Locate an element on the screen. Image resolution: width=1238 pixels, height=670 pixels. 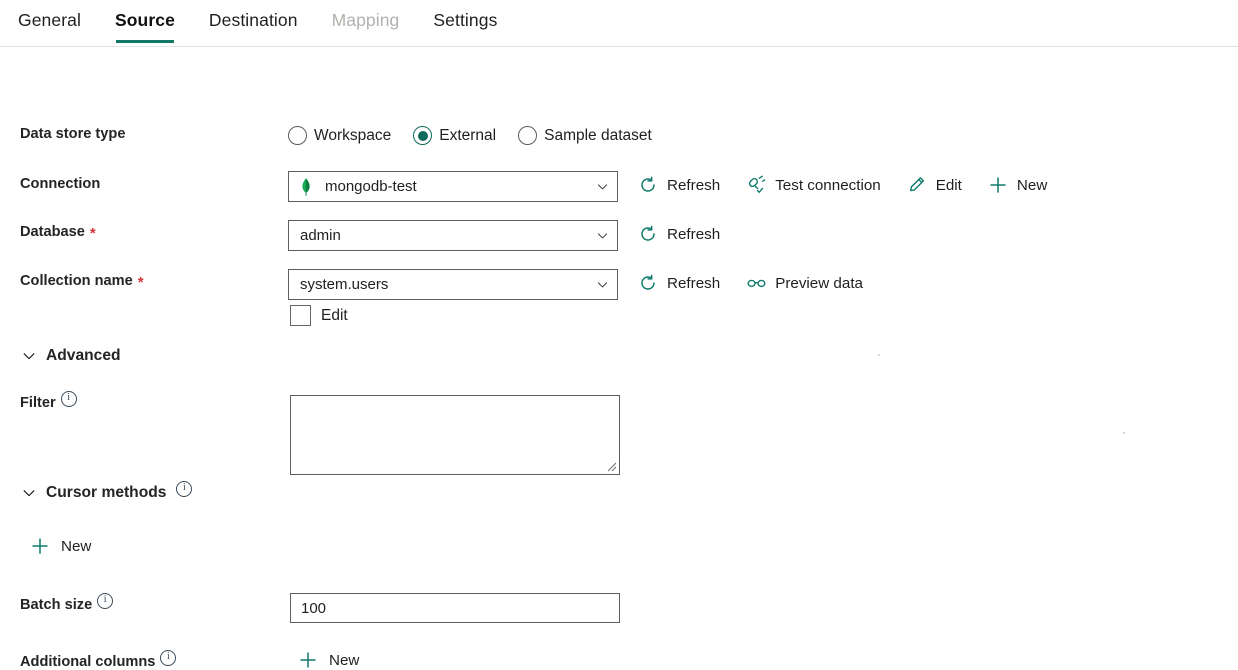
radio-label-sample-dataset: Sample dataset is located at coordinates (598, 135).